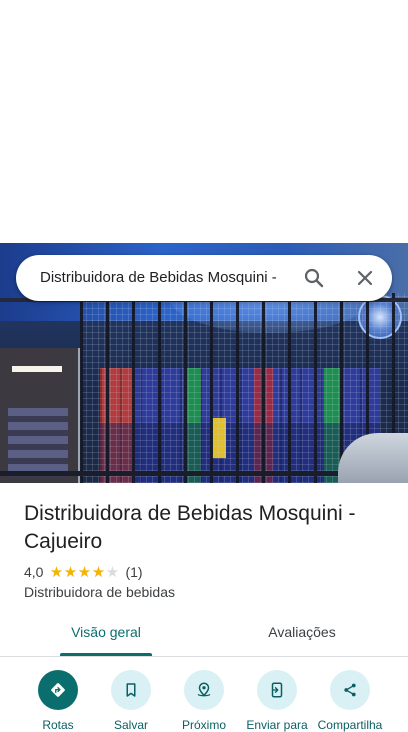  Describe the element at coordinates (40, 415) in the screenshot. I see `store-entrance` at that location.